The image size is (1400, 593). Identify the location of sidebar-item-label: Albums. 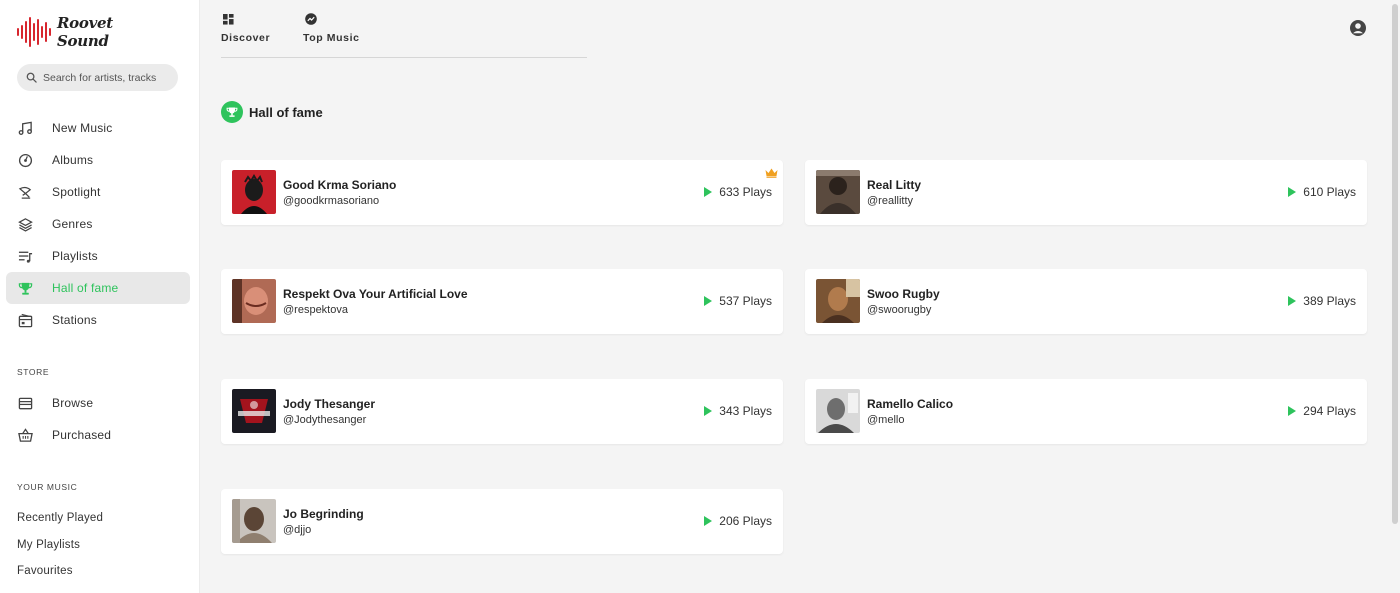
(73, 160).